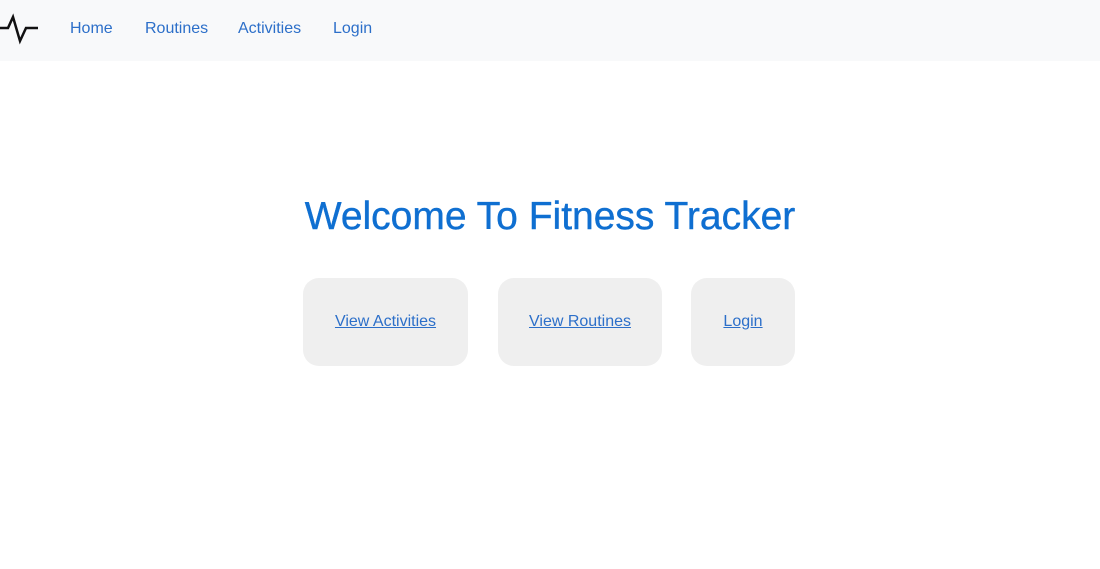 The height and width of the screenshot is (569, 1100). What do you see at coordinates (550, 216) in the screenshot?
I see `page-title: Welcome To Fitness Tracker` at bounding box center [550, 216].